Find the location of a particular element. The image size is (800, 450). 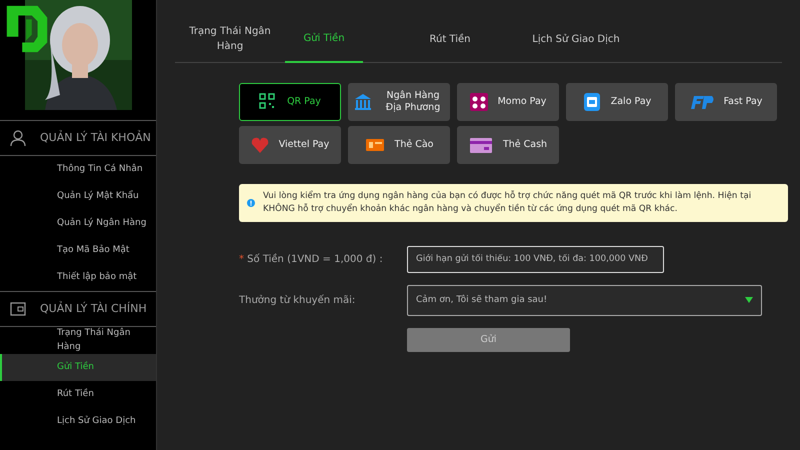

sidebar-item: Trạng Thái Ngân Hàng is located at coordinates (78, 340).